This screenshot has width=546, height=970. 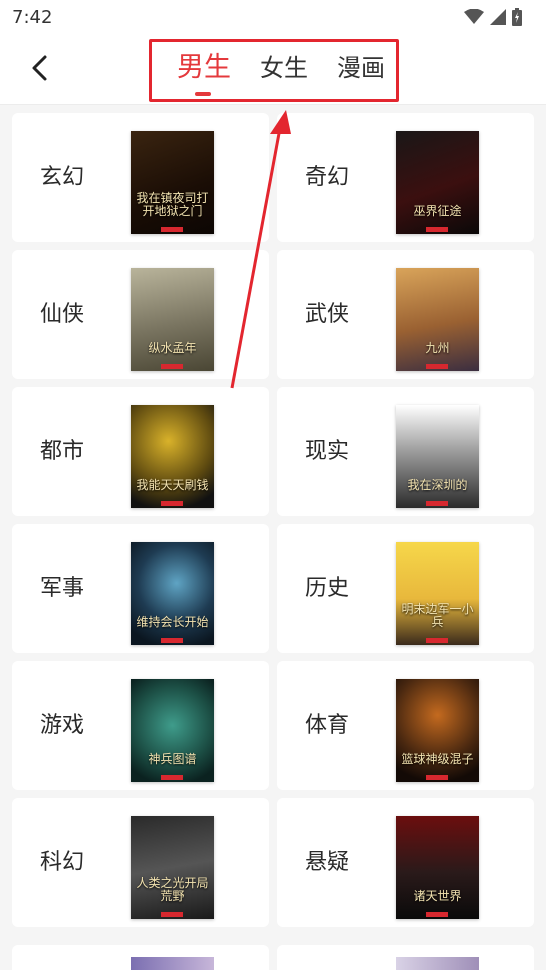 I want to click on category-card: 武侠九州, so click(x=405, y=314).